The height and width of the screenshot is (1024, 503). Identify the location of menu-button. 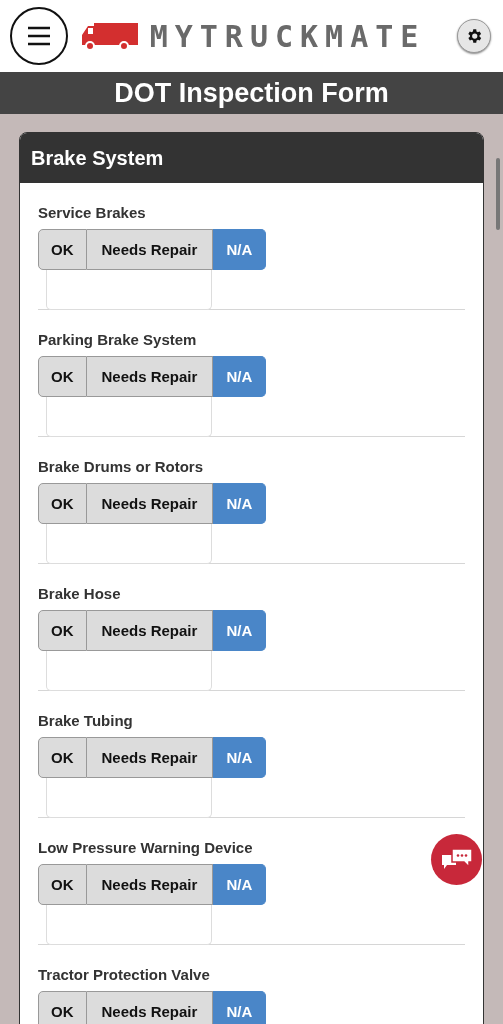
(39, 36).